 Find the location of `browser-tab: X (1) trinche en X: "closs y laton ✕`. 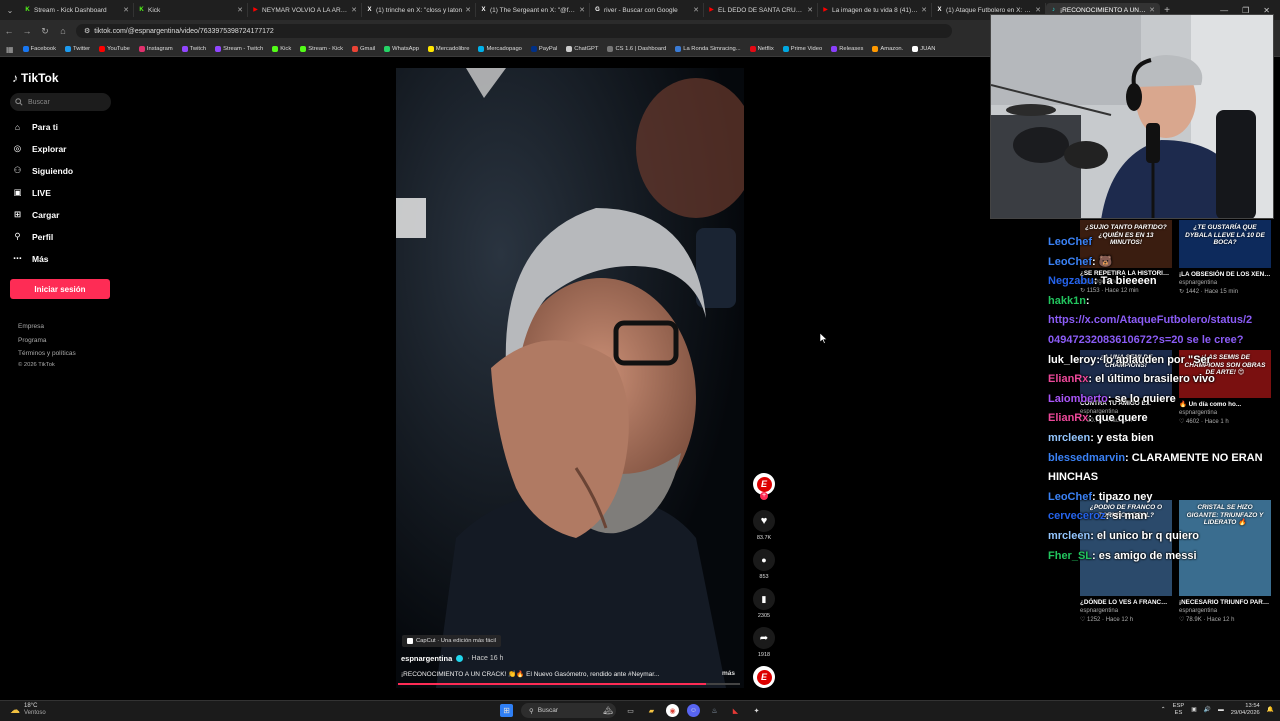

browser-tab: X (1) trinche en X: "closs y laton ✕ is located at coordinates (419, 10).